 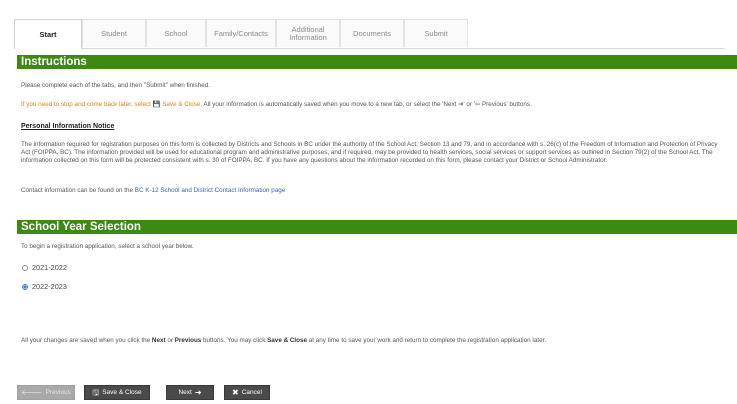 I want to click on tab-label: School, so click(x=176, y=33).